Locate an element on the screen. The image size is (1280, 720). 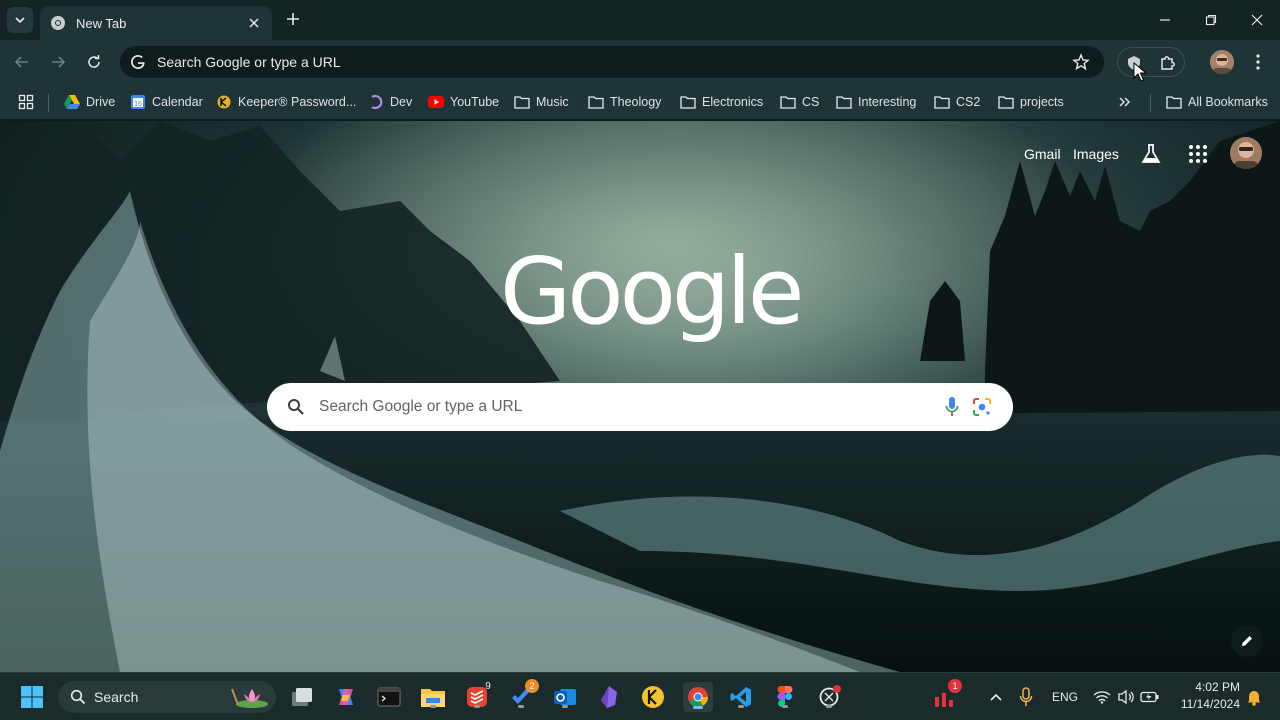
bookmark-folder-cs: CS is located at coordinates (799, 102).